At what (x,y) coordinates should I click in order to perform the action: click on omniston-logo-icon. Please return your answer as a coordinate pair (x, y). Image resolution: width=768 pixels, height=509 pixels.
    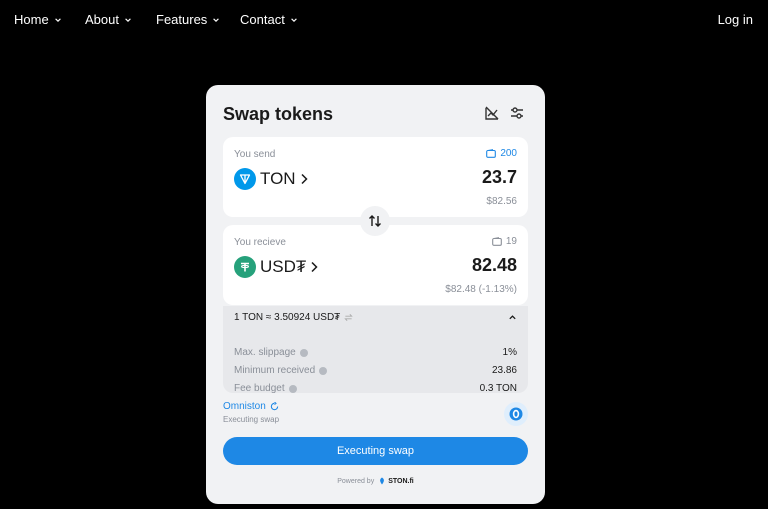
    Looking at the image, I should click on (516, 414).